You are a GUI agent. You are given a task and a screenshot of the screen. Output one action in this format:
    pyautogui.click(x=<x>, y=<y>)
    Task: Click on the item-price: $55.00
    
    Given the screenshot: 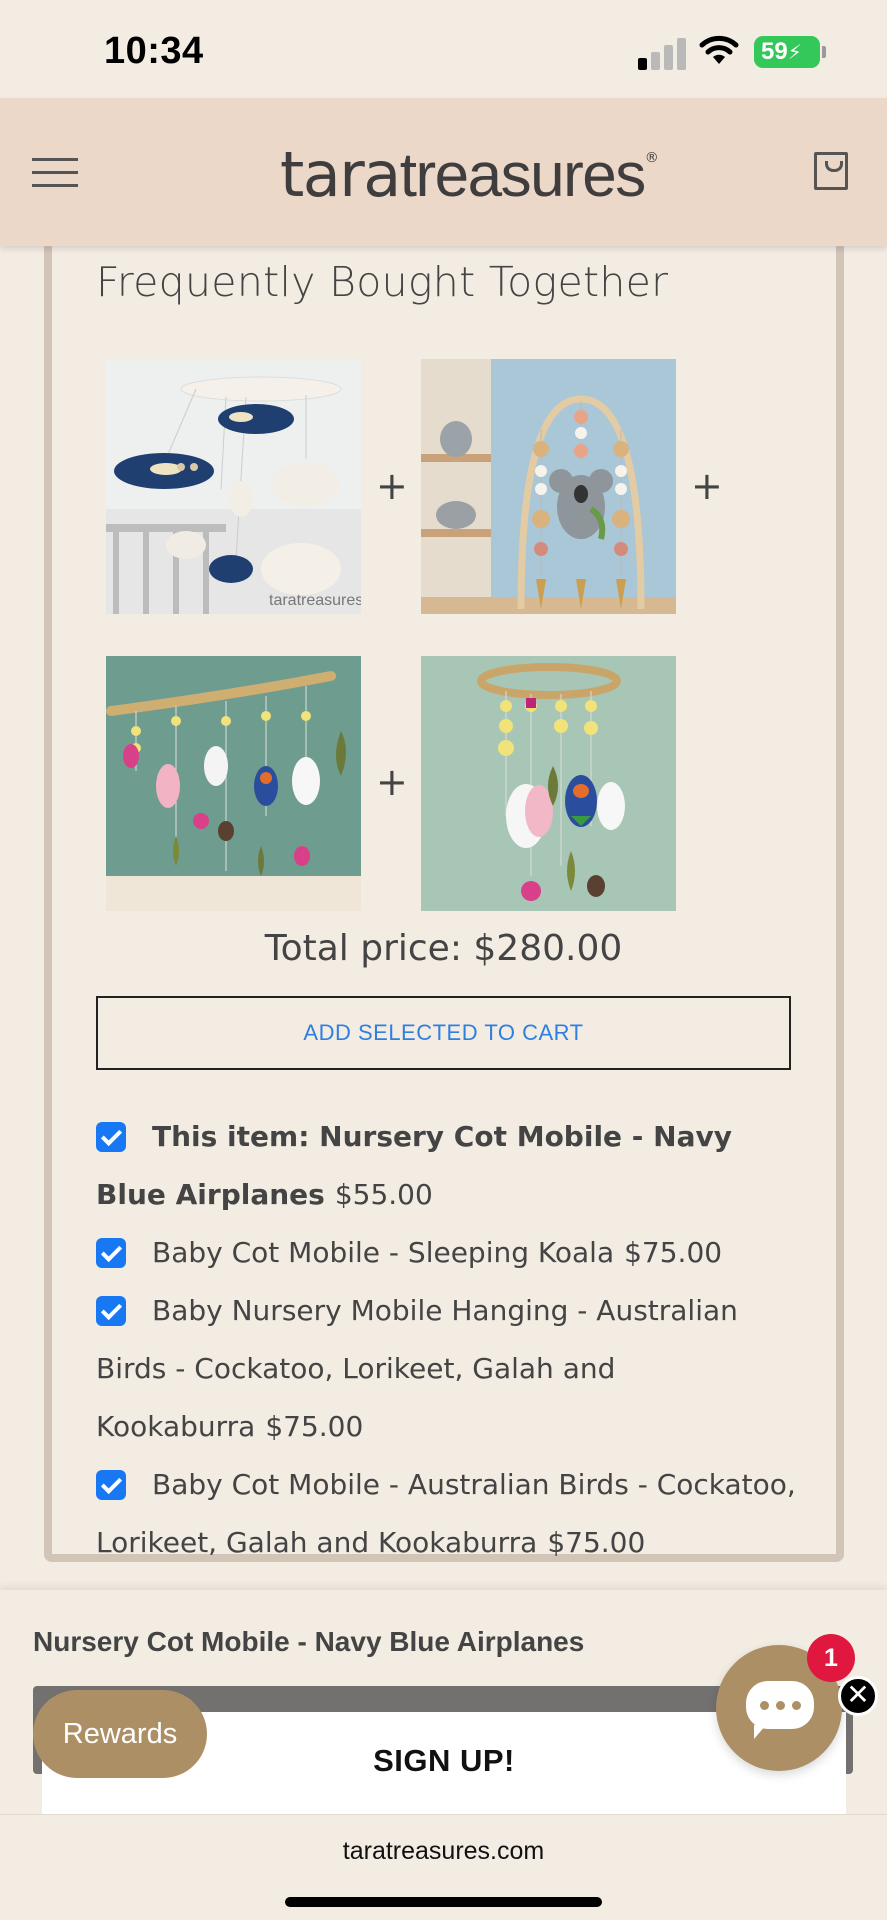 What is the action you would take?
    pyautogui.click(x=383, y=1194)
    